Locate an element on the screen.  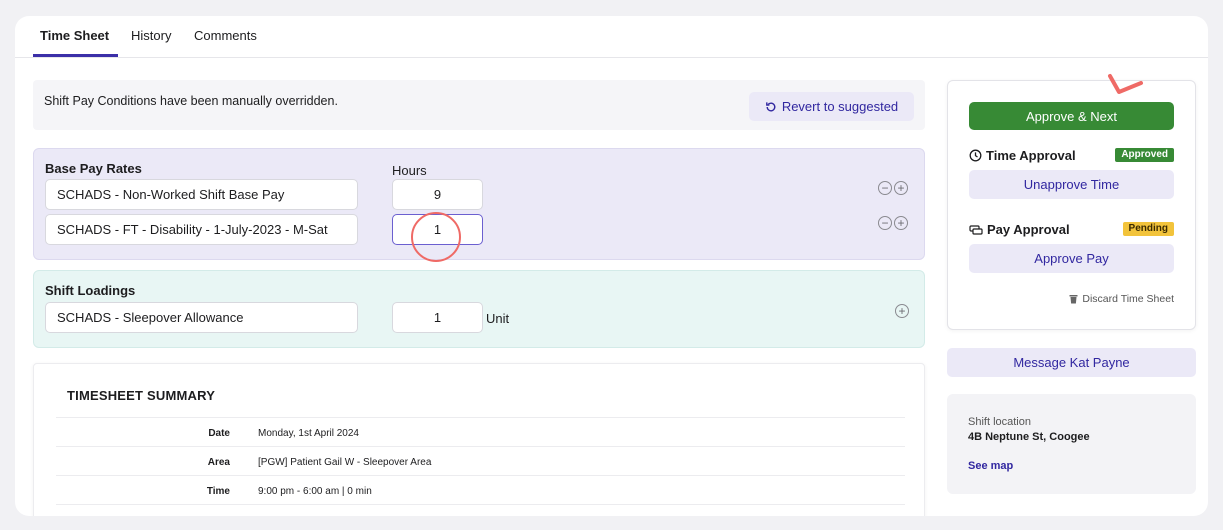
summary-title: TIMESHEET SUMMARY is located at coordinates (141, 395).